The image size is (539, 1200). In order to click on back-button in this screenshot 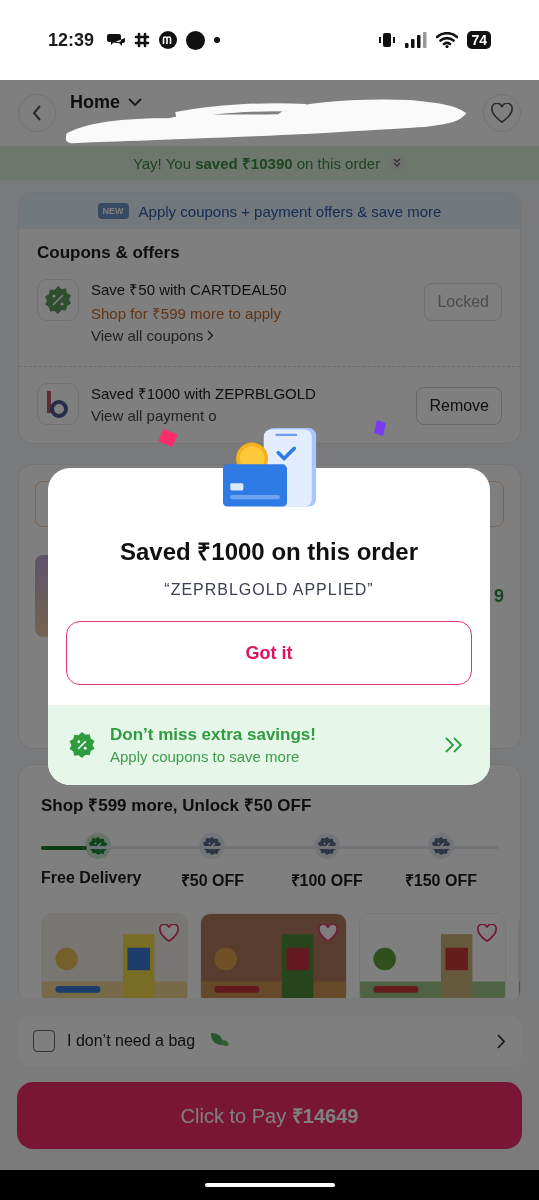, I will do `click(37, 113)`.